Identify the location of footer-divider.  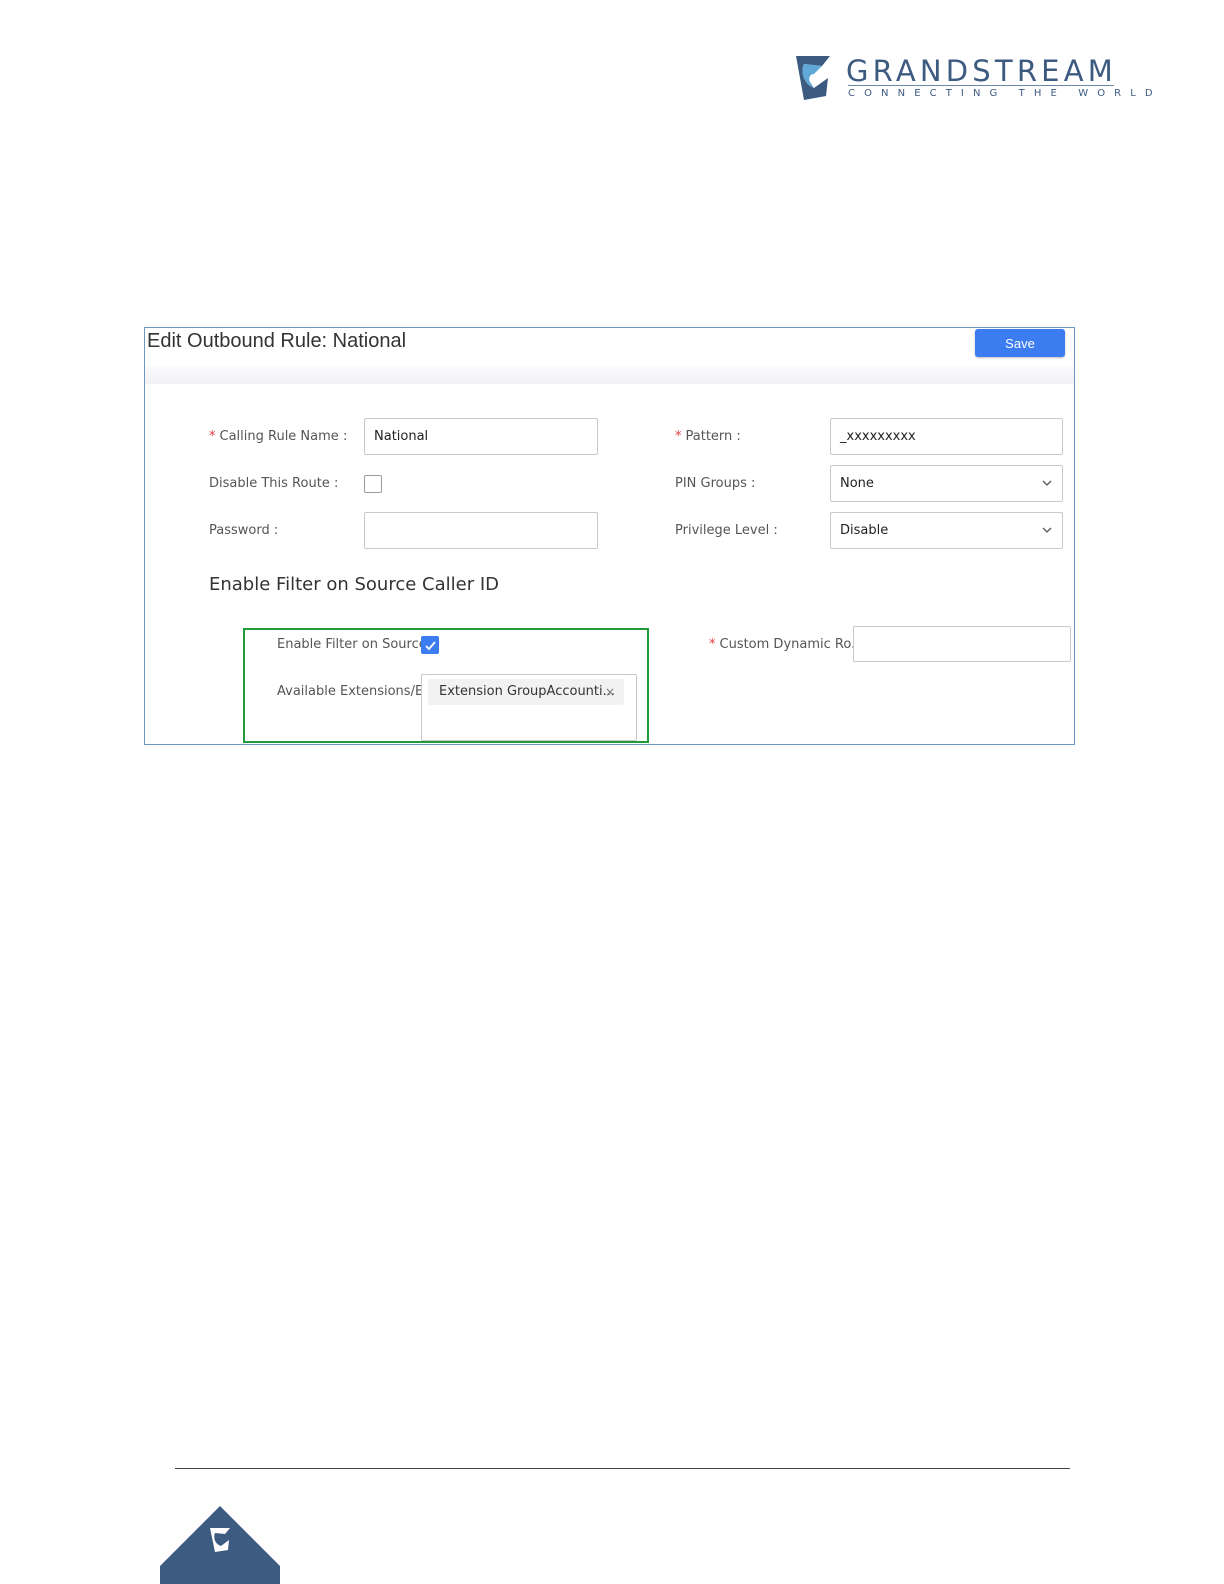
(622, 1468).